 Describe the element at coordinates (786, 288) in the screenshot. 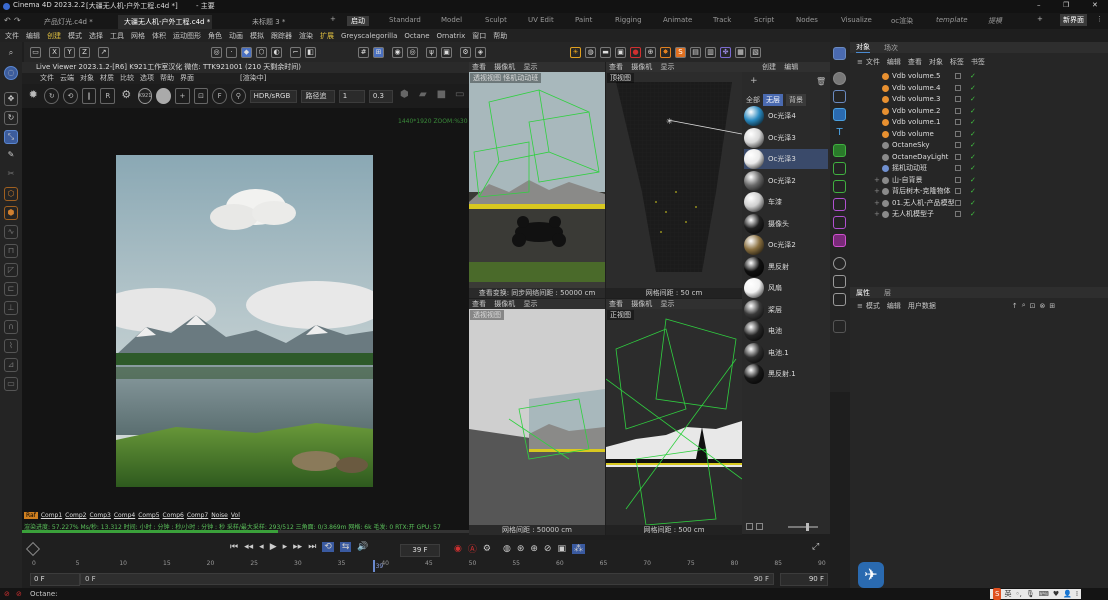

I see `material-item: 风扇` at that location.